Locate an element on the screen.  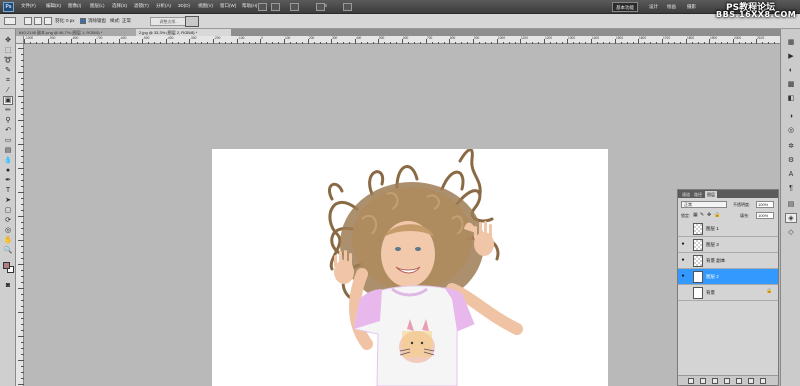
shape-tool-icon: ▢ is located at coordinates (8, 210).